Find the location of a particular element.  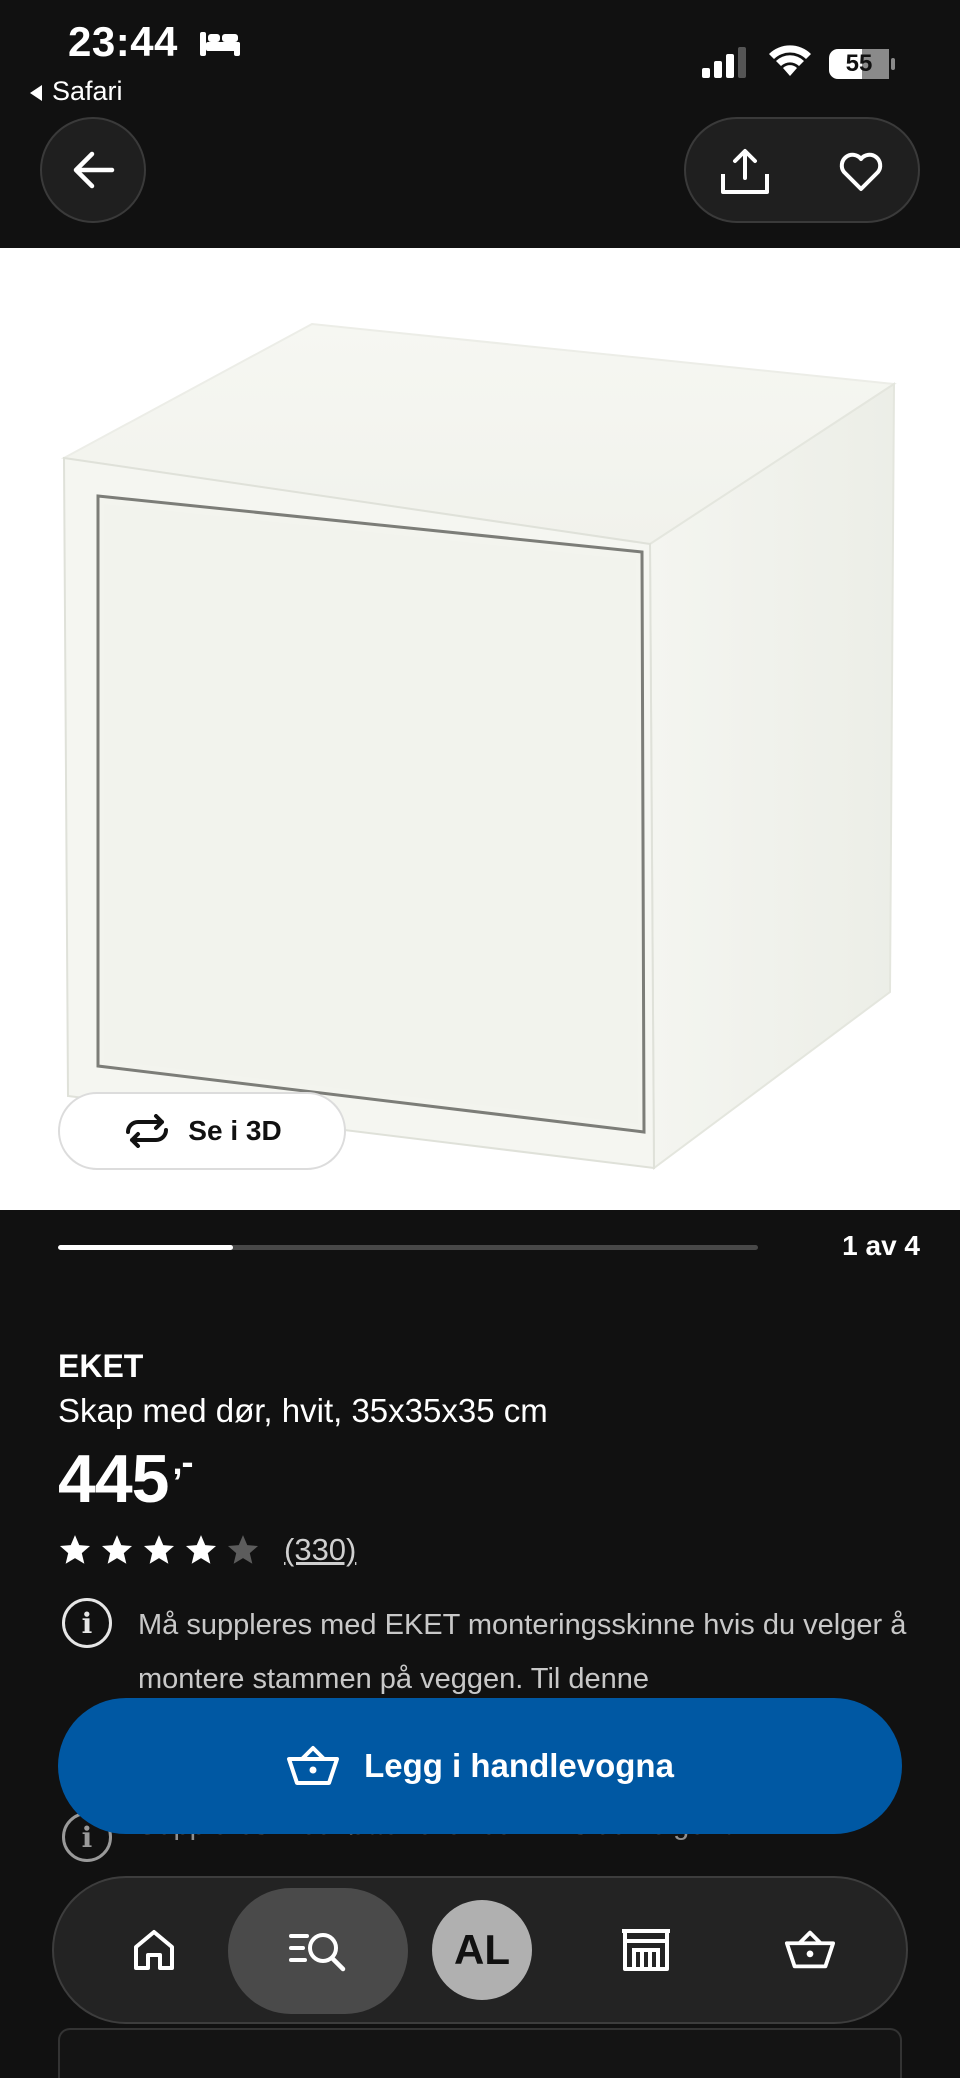

heart-icon is located at coordinates (861, 171).